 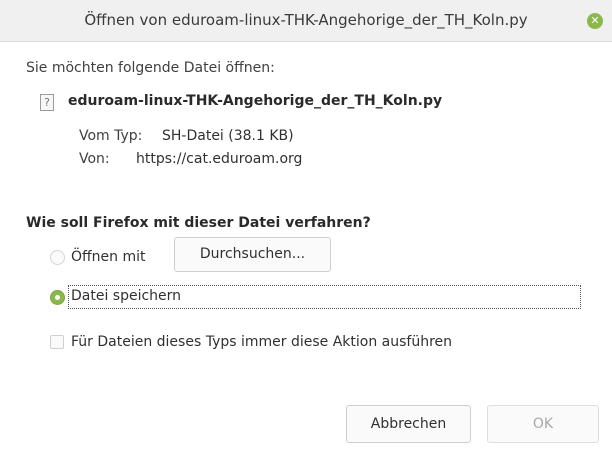 I want to click on save-file-radio, so click(x=57, y=297).